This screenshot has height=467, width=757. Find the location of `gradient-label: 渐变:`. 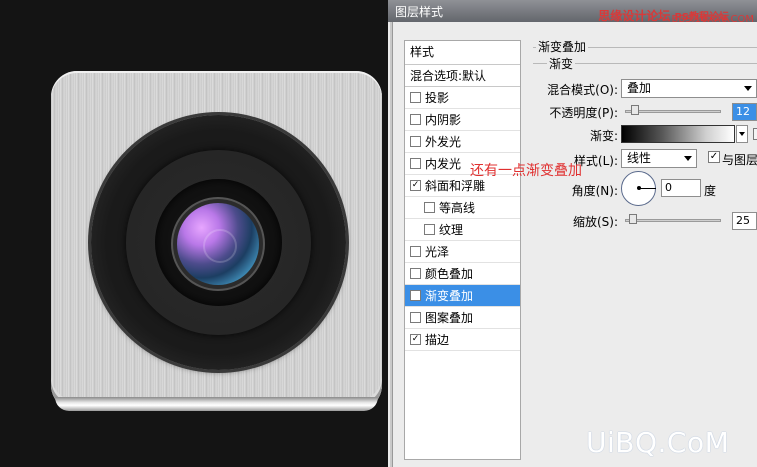

gradient-label: 渐变: is located at coordinates (603, 136).